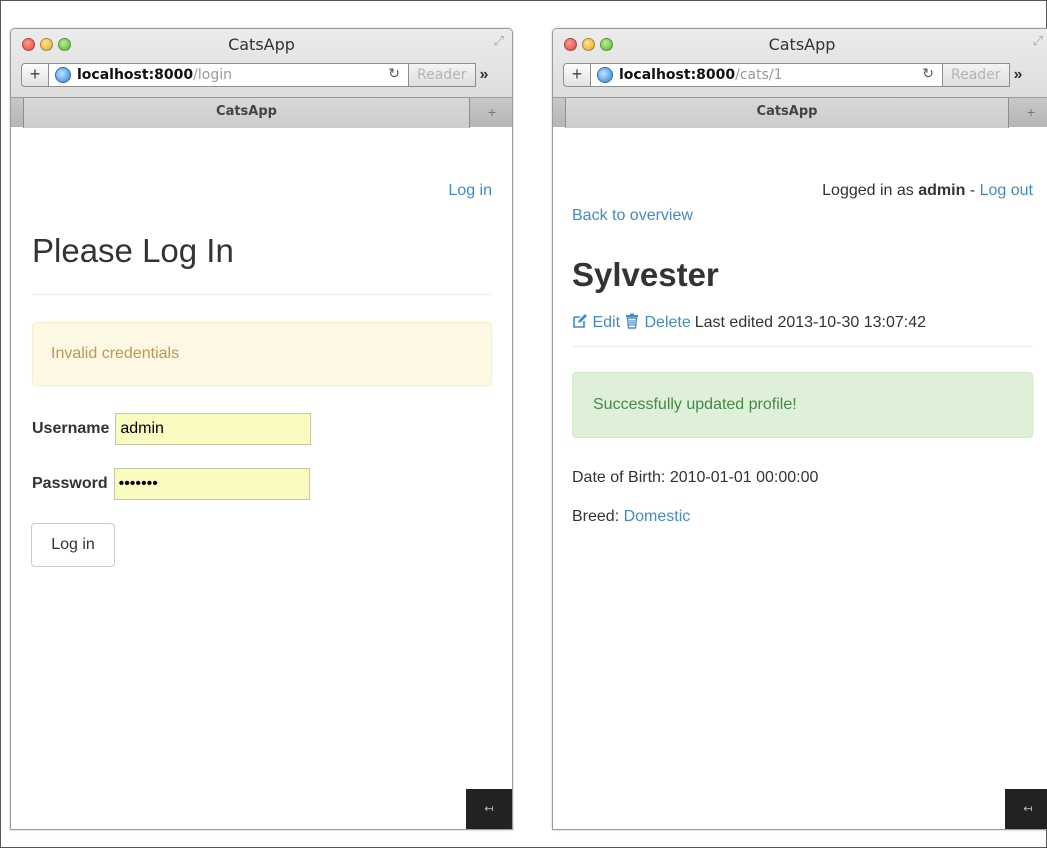 The width and height of the screenshot is (1047, 848). Describe the element at coordinates (868, 190) in the screenshot. I see `logged-in-prefix: Logged in as` at that location.